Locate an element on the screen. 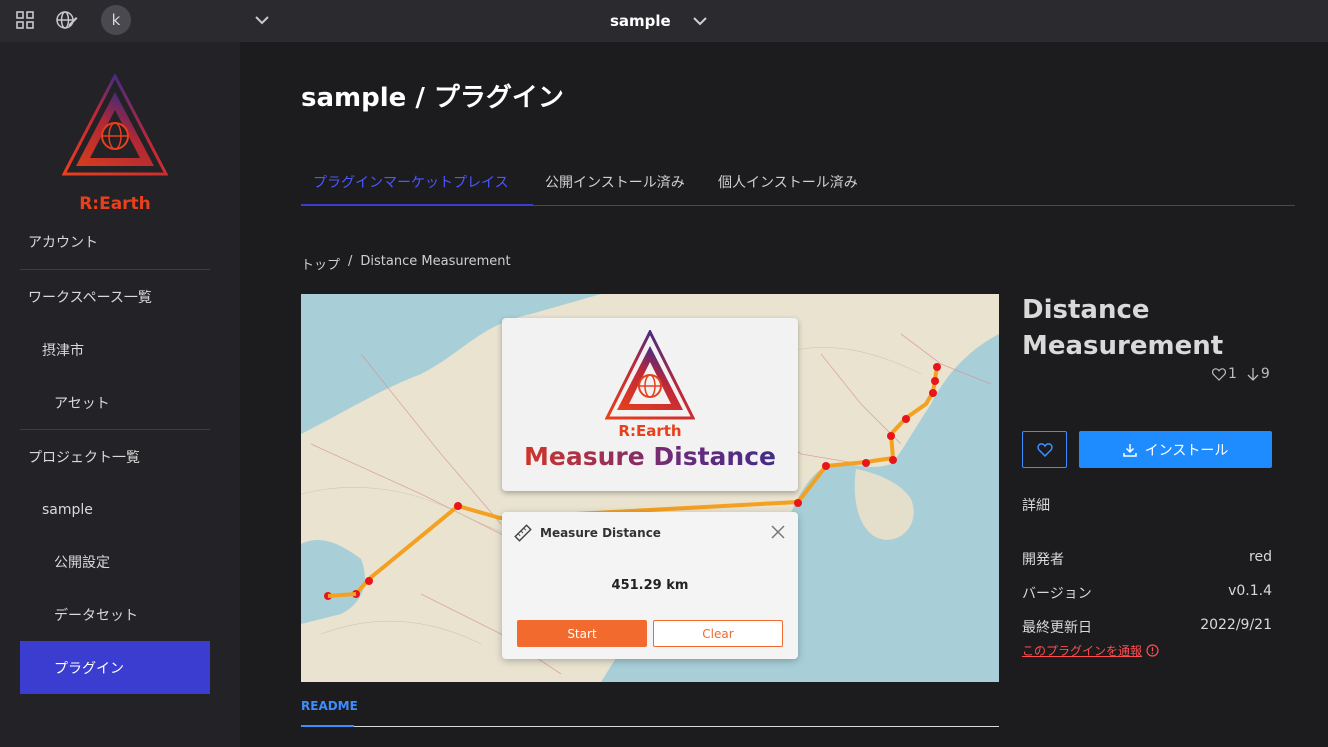 The width and height of the screenshot is (1328, 747). globe-edit-icon is located at coordinates (67, 20).